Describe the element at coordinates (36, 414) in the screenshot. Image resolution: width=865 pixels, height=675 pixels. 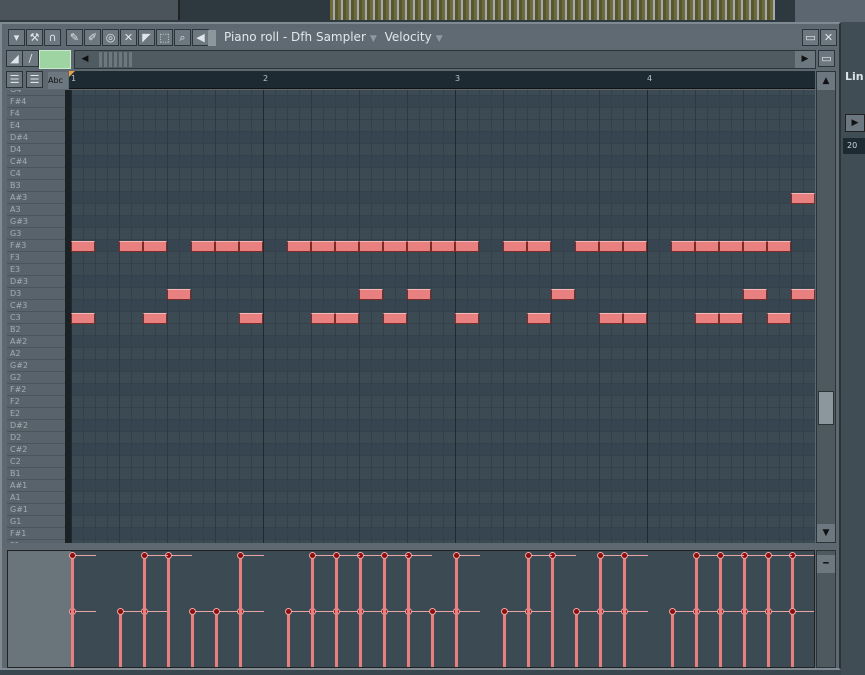
I see `piano-key: E2` at that location.